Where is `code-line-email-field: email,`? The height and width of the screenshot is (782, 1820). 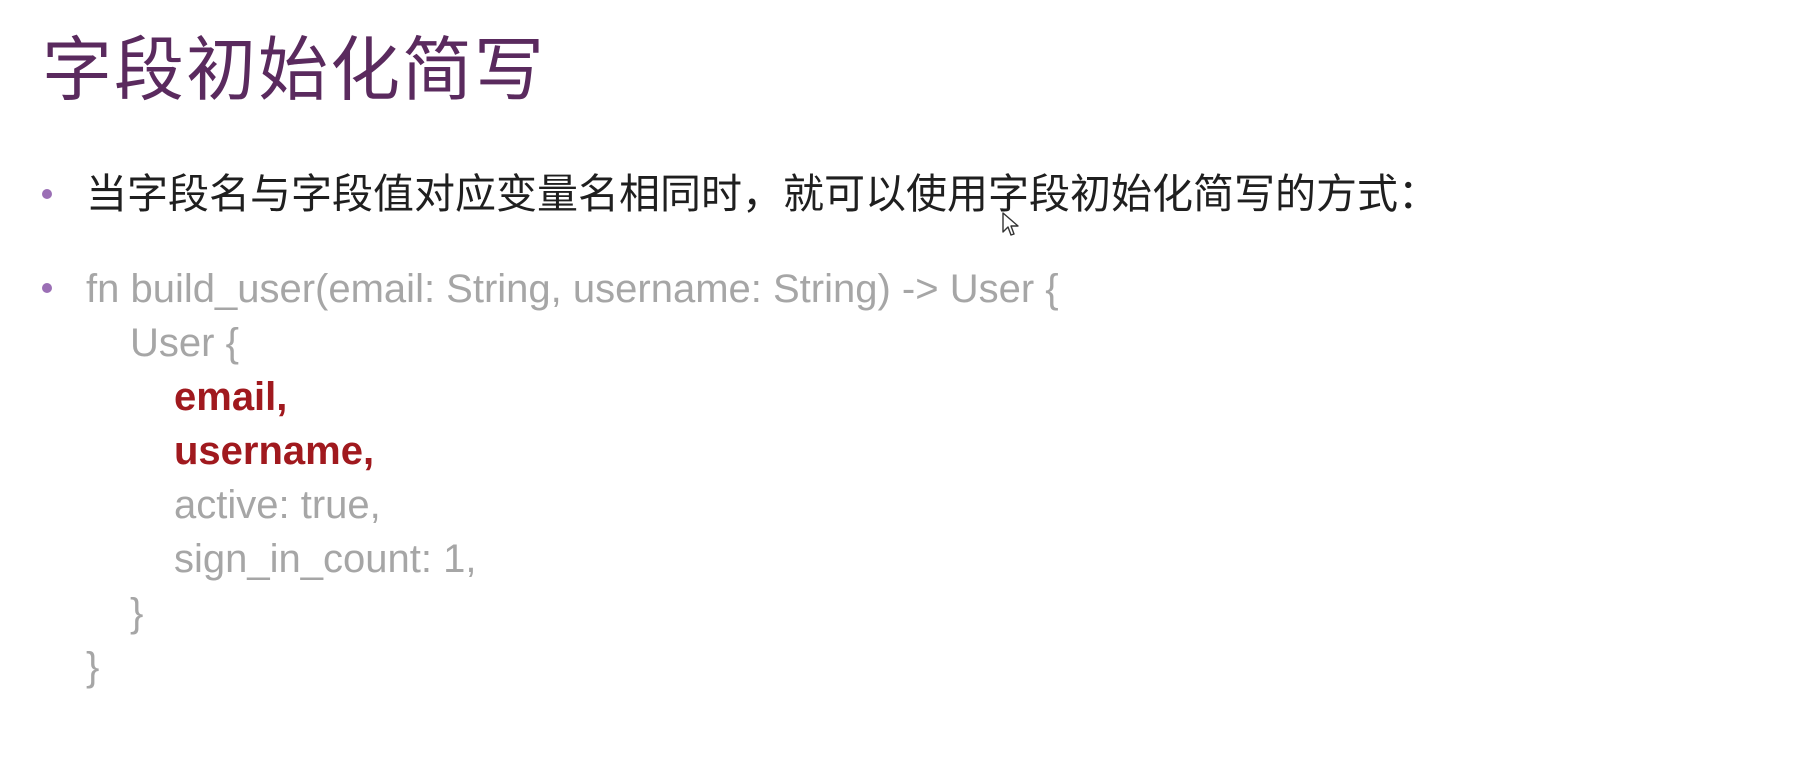
code-line-email-field: email, is located at coordinates (231, 397).